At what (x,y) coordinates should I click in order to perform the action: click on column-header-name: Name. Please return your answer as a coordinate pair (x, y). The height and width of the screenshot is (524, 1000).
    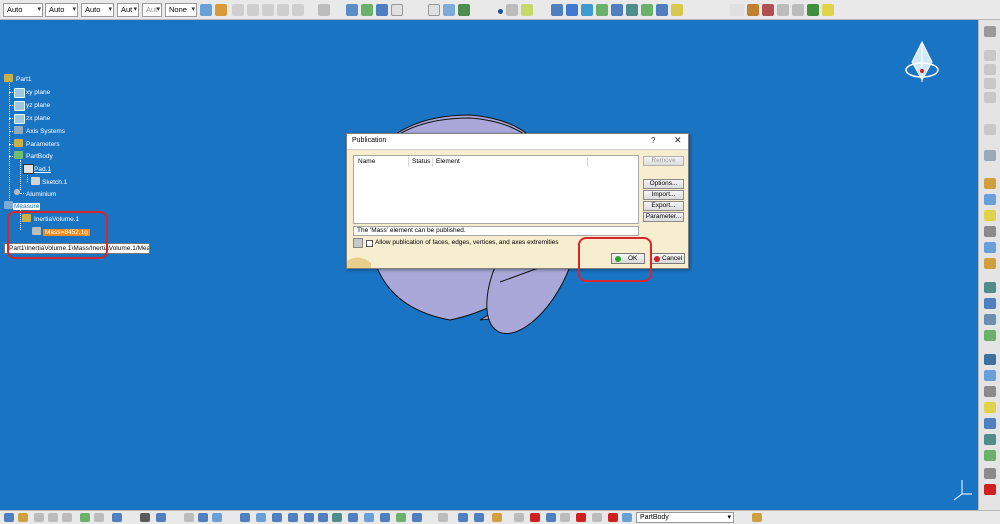
    Looking at the image, I should click on (366, 161).